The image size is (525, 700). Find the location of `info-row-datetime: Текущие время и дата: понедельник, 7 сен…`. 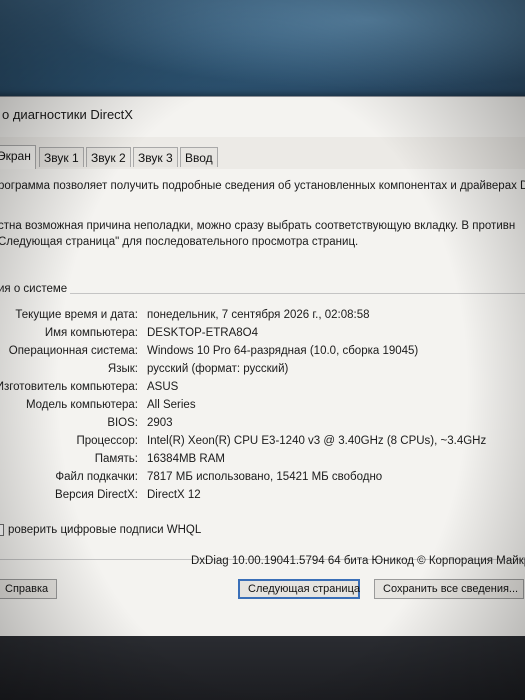

info-row-datetime: Текущие время и дата: понедельник, 7 сен… is located at coordinates (262, 315).